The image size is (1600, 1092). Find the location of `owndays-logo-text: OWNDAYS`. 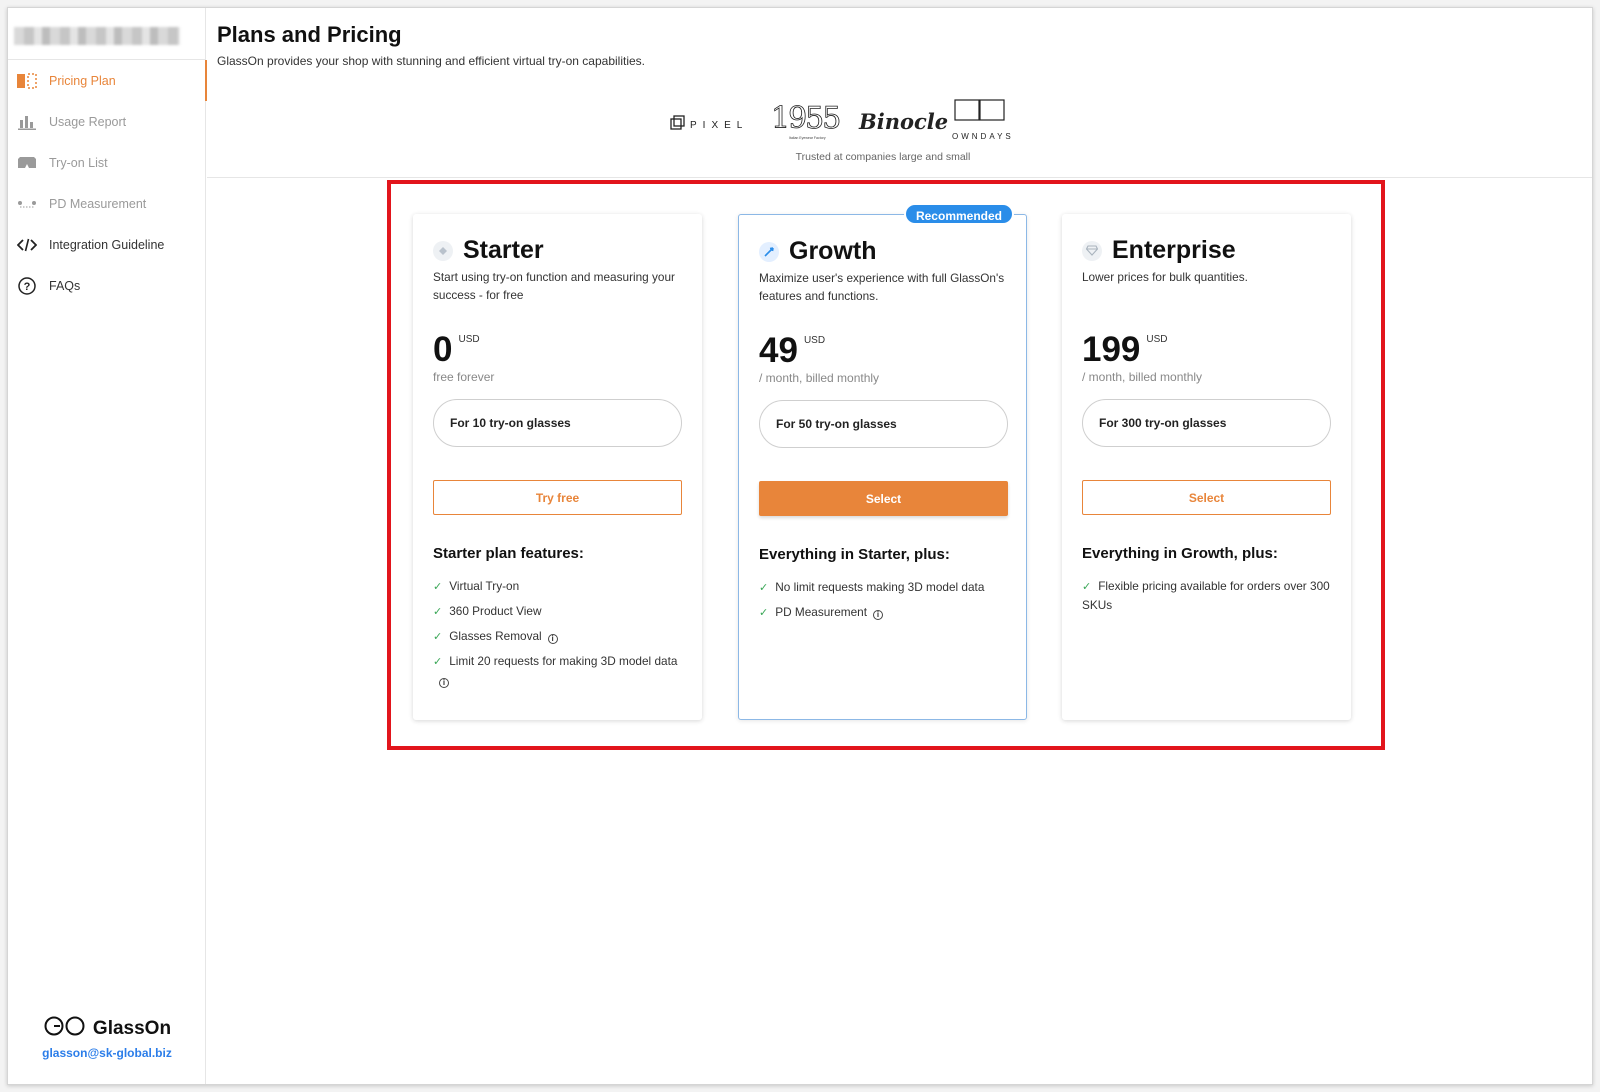

owndays-logo-text: OWNDAYS is located at coordinates (983, 136).